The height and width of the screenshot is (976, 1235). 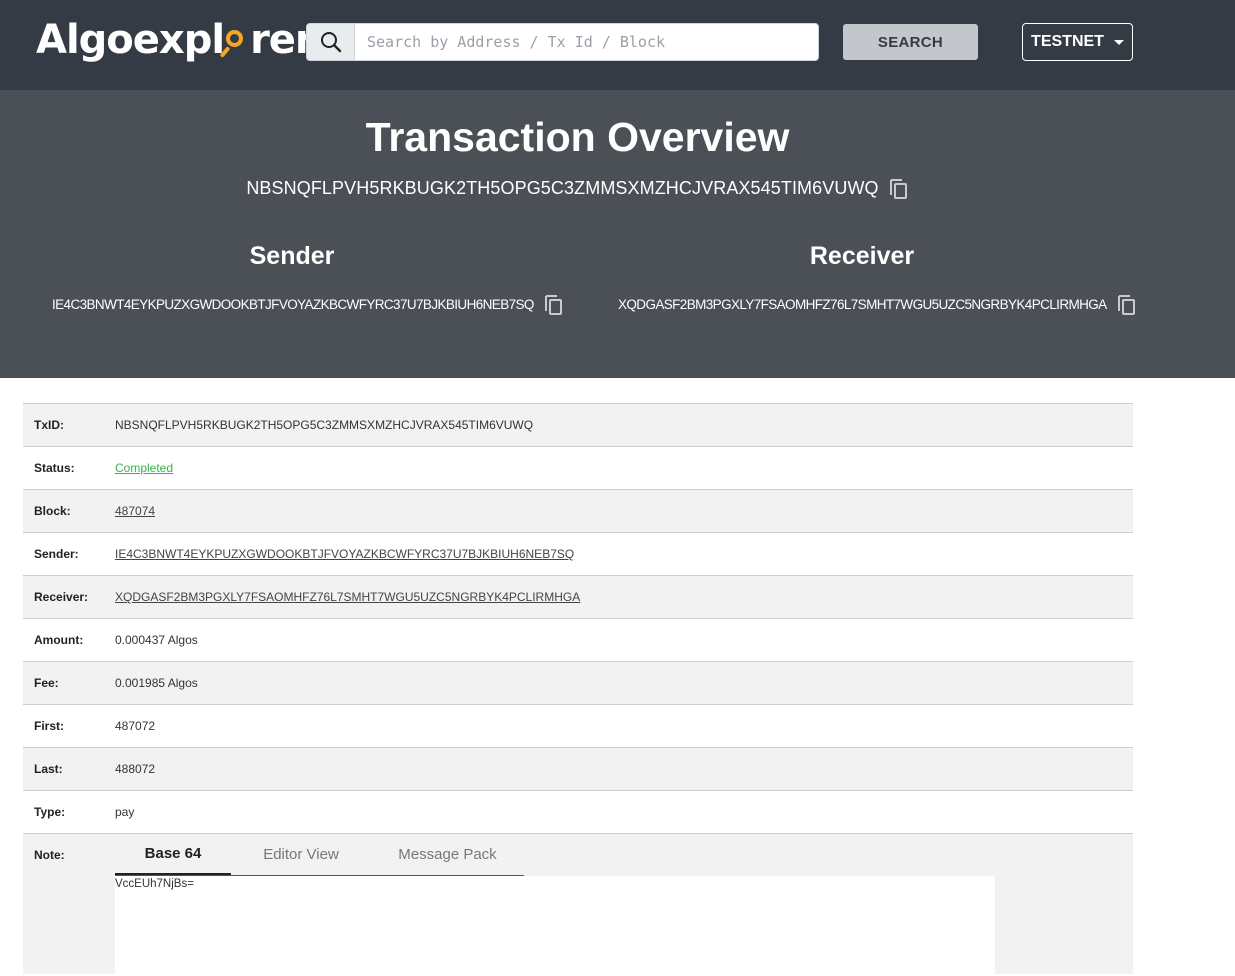 I want to click on status-link: Completed, so click(x=144, y=468).